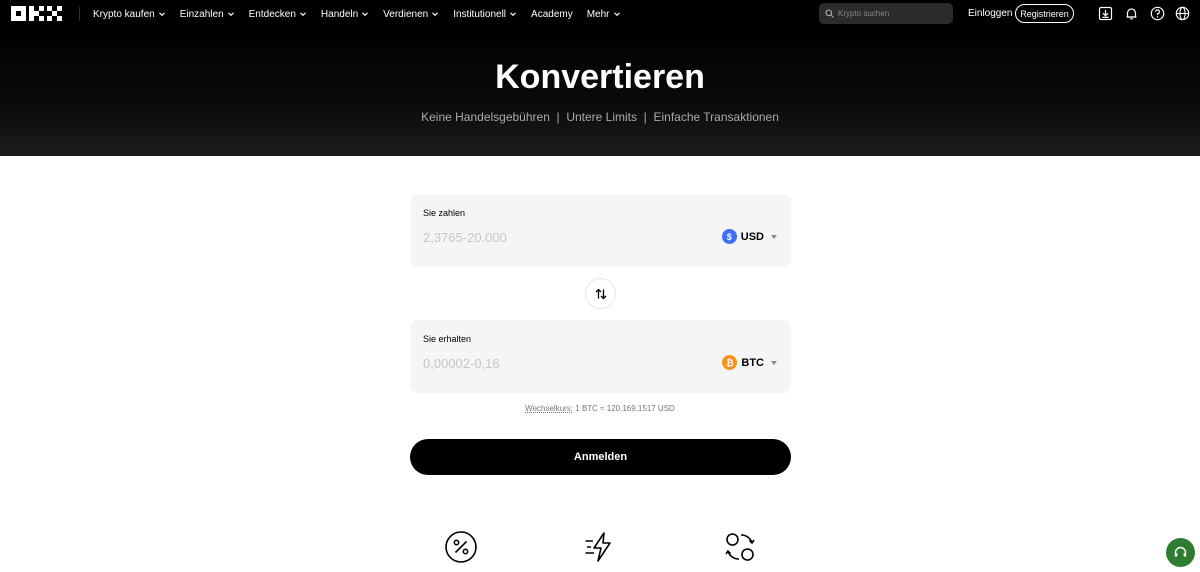 This screenshot has height=572, width=1200. I want to click on exchange-rate: Wechselkurs: 1 BTC ≈ 120.169,1517 USD, so click(600, 408).